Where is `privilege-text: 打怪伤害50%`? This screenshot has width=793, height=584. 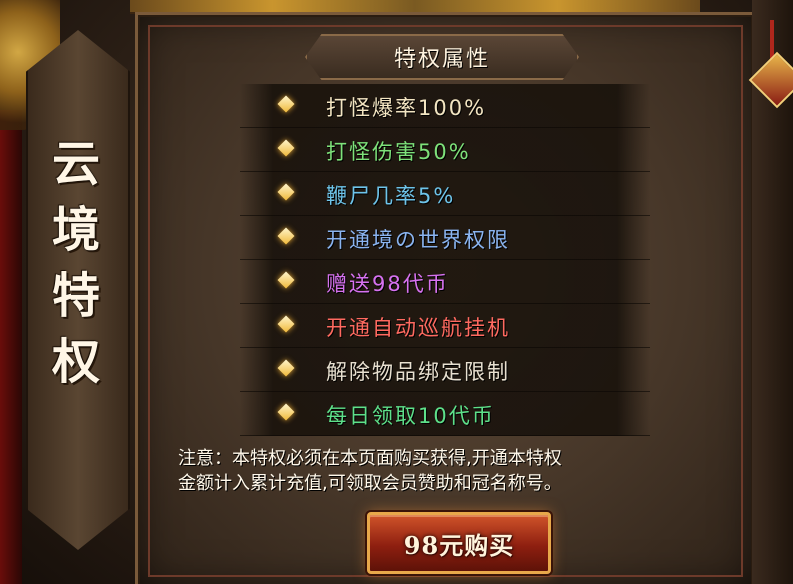 privilege-text: 打怪伤害50% is located at coordinates (398, 152).